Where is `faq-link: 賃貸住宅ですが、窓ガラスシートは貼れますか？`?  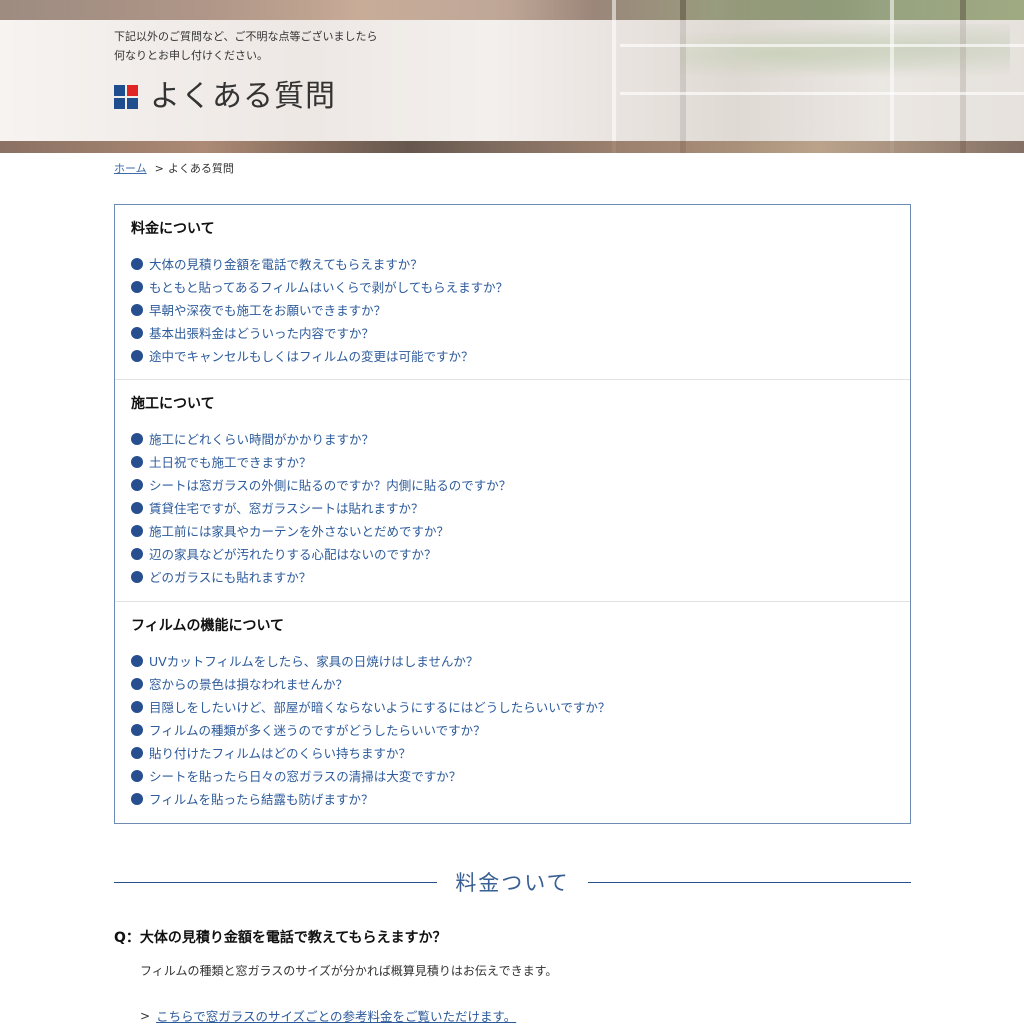
faq-link: 賃貸住宅ですが、窓ガラスシートは貼れますか？ is located at coordinates (286, 507).